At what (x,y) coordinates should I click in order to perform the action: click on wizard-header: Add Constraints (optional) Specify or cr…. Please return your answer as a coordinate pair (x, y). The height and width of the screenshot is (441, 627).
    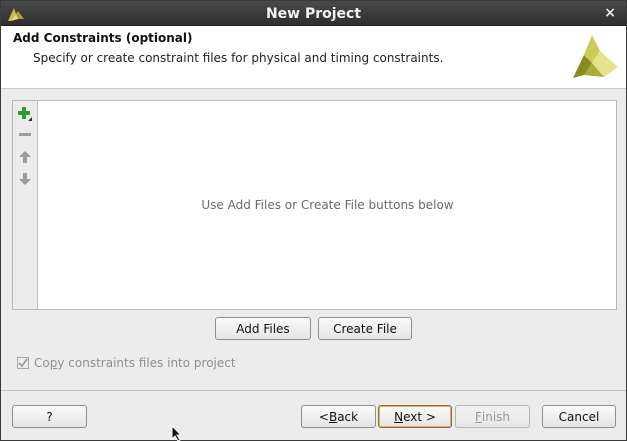
    Looking at the image, I should click on (313, 57).